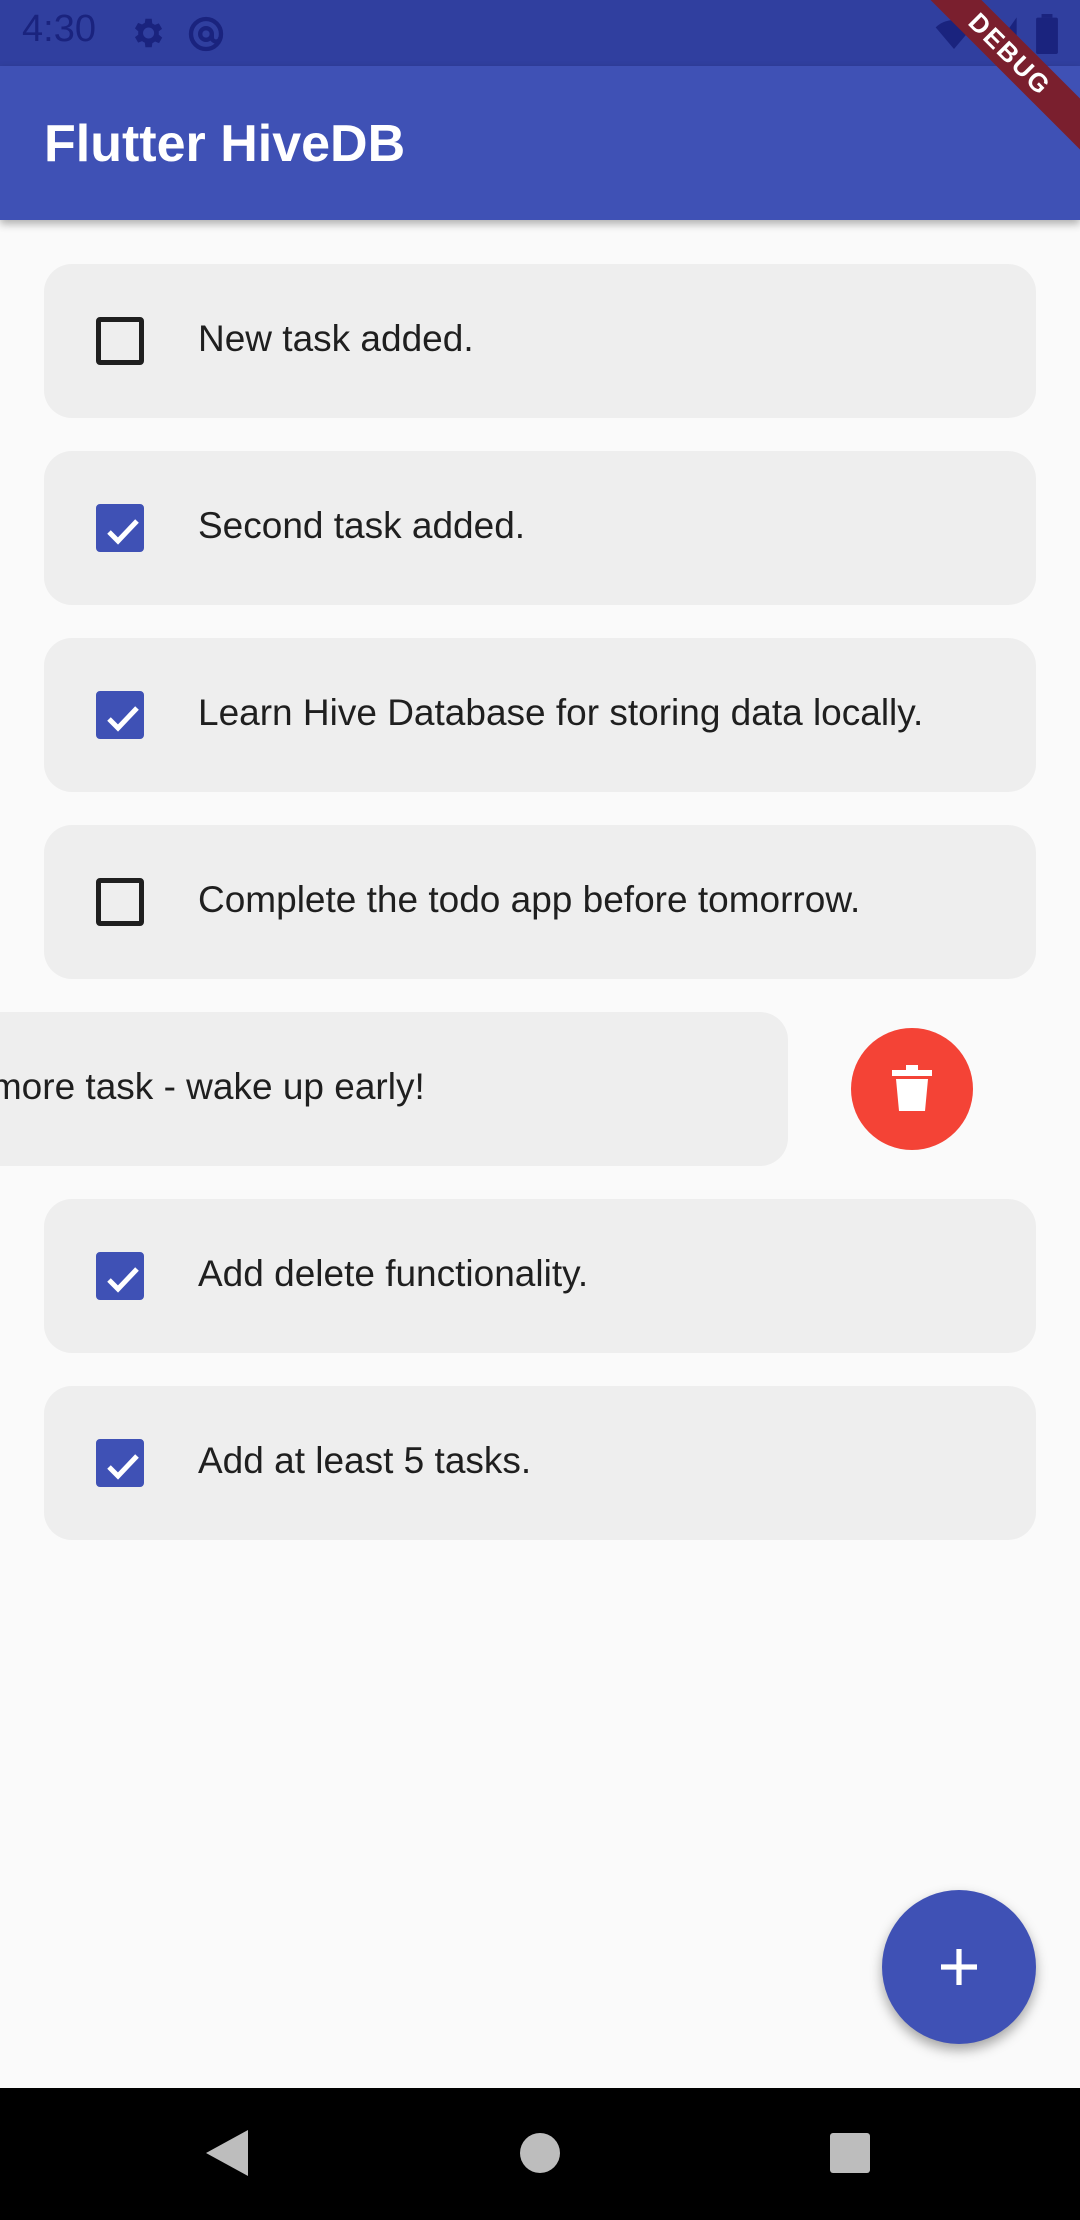 Image resolution: width=1080 pixels, height=2220 pixels. What do you see at coordinates (850, 2155) in the screenshot?
I see `recents-icon` at bounding box center [850, 2155].